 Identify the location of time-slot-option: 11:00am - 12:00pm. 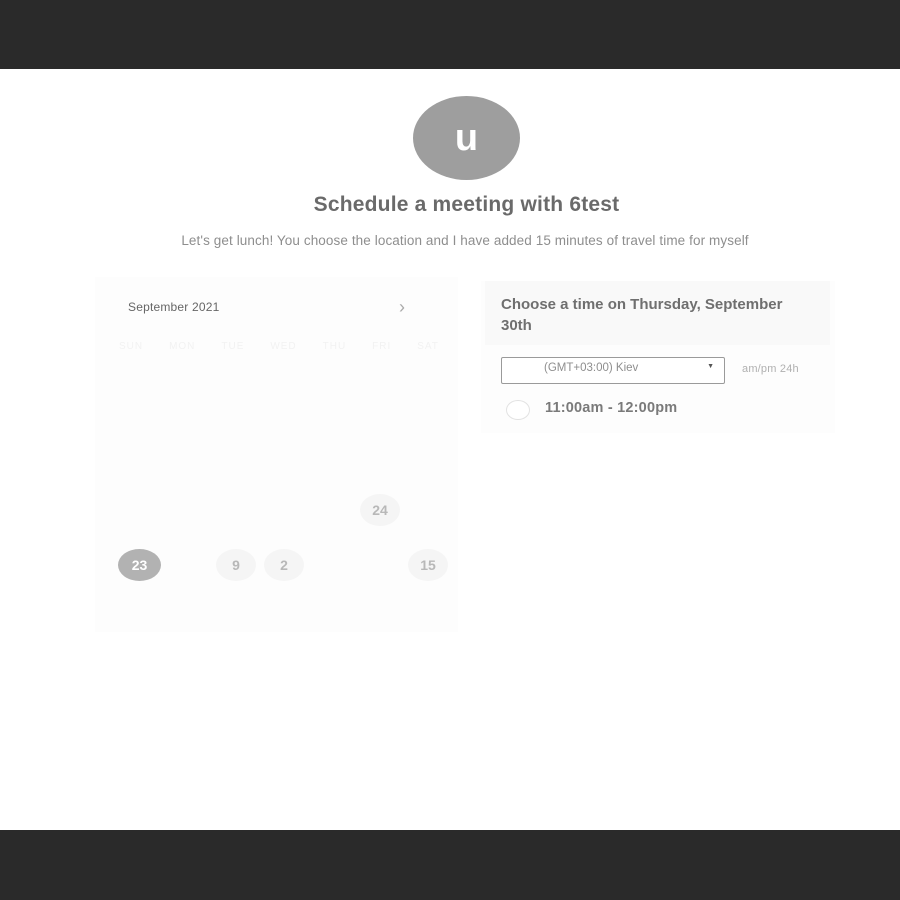
(635, 409).